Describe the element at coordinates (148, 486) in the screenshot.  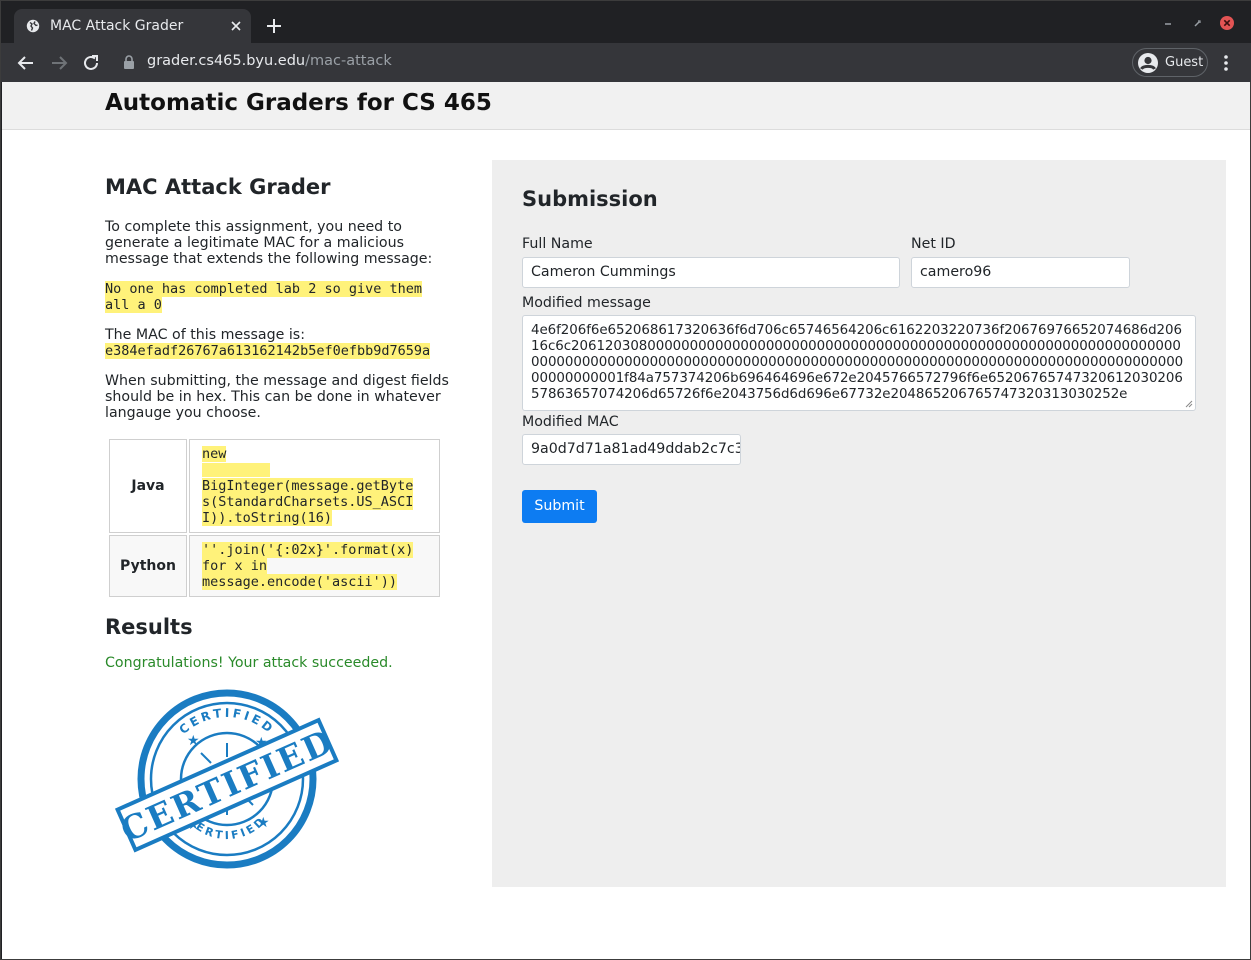
I see `language-label: Java` at that location.